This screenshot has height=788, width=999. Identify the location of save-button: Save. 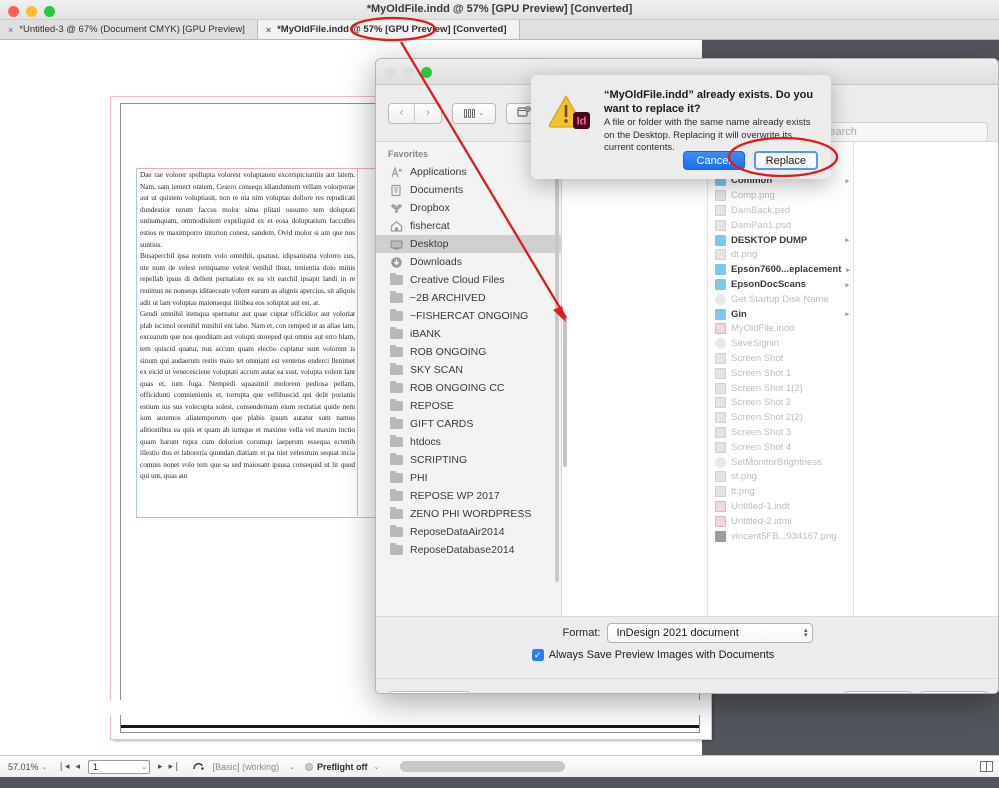
(954, 691).